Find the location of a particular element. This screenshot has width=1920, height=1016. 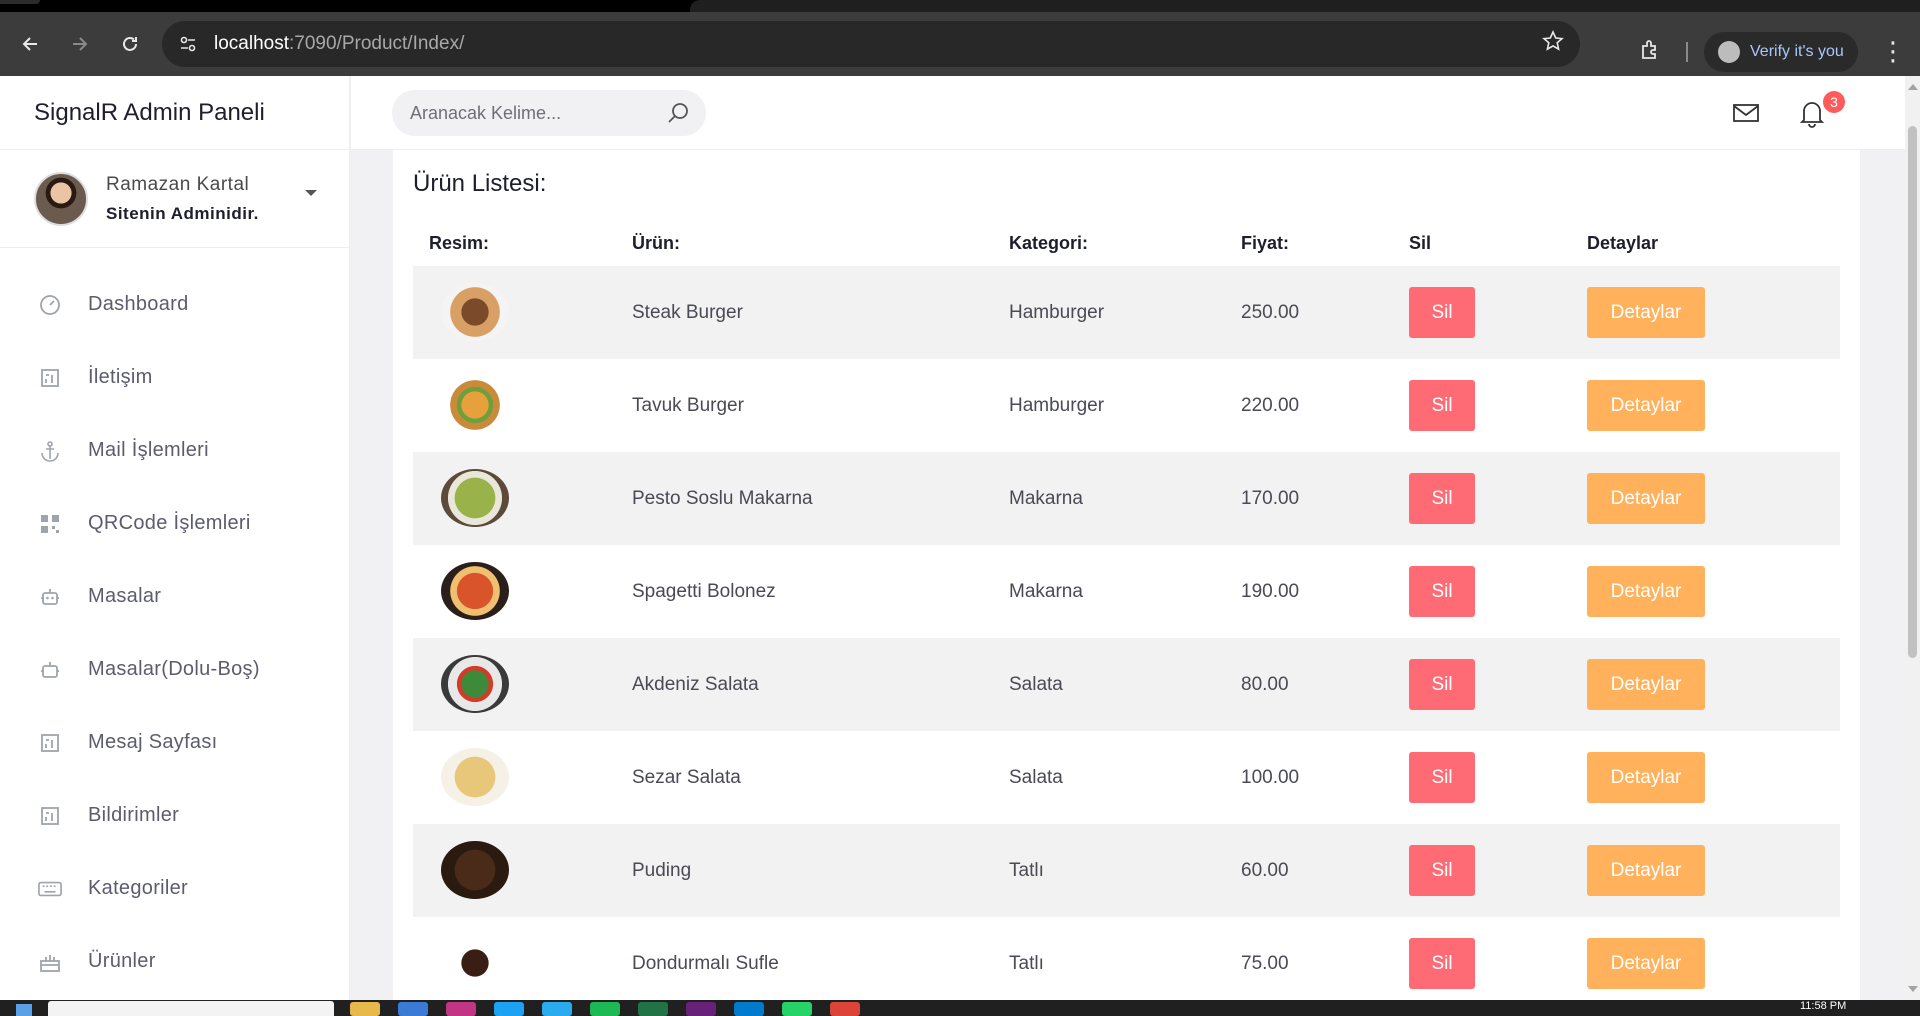

top-navbar: 3 is located at coordinates (1128, 113).